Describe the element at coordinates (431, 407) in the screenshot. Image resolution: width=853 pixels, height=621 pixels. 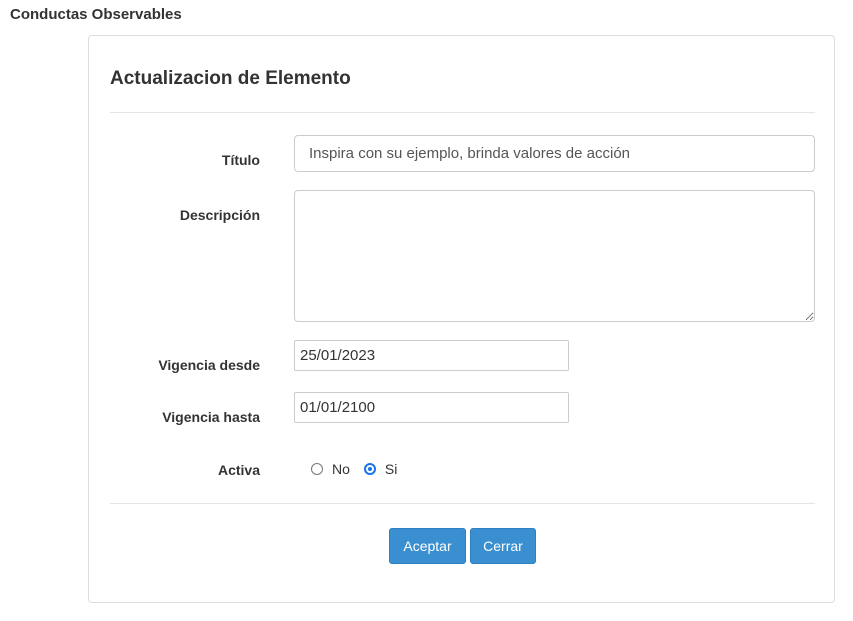
I see `vigencia-hasta-input` at that location.